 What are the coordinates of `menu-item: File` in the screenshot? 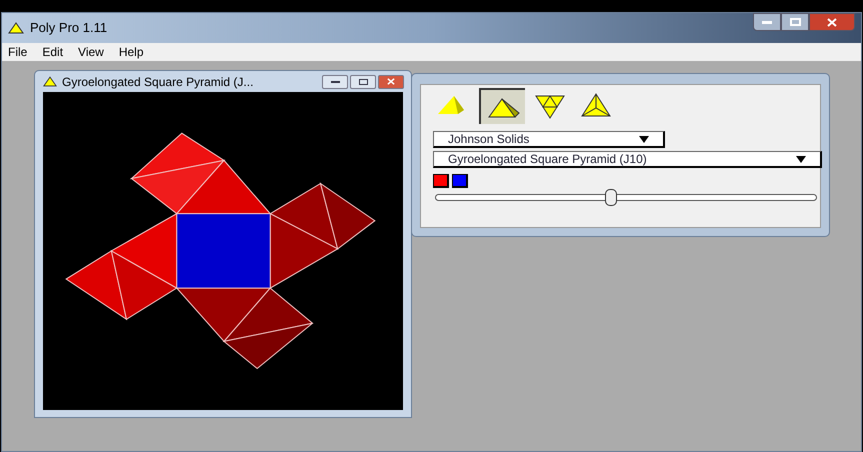 It's located at (18, 52).